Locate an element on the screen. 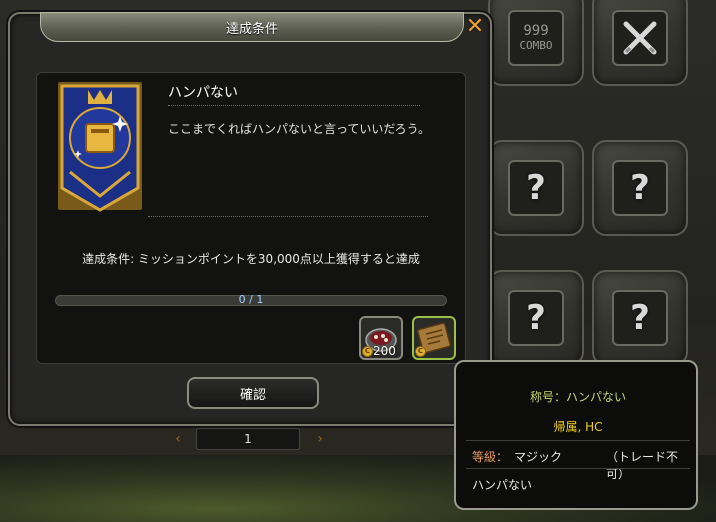 This screenshot has width=716, height=522. dialog-titlebar: 達成条件 is located at coordinates (252, 27).